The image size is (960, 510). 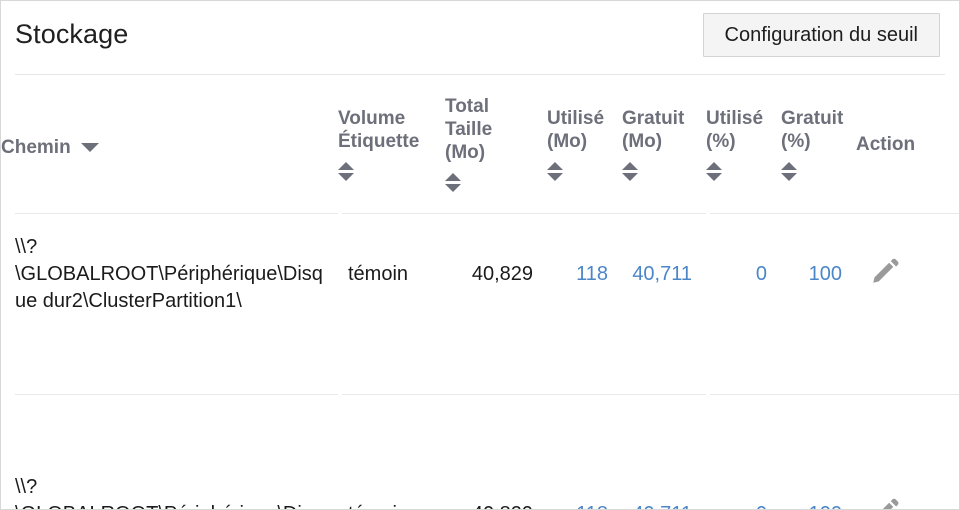 What do you see at coordinates (812, 129) in the screenshot?
I see `column-header-free-pct-text: Gratuit (%)` at bounding box center [812, 129].